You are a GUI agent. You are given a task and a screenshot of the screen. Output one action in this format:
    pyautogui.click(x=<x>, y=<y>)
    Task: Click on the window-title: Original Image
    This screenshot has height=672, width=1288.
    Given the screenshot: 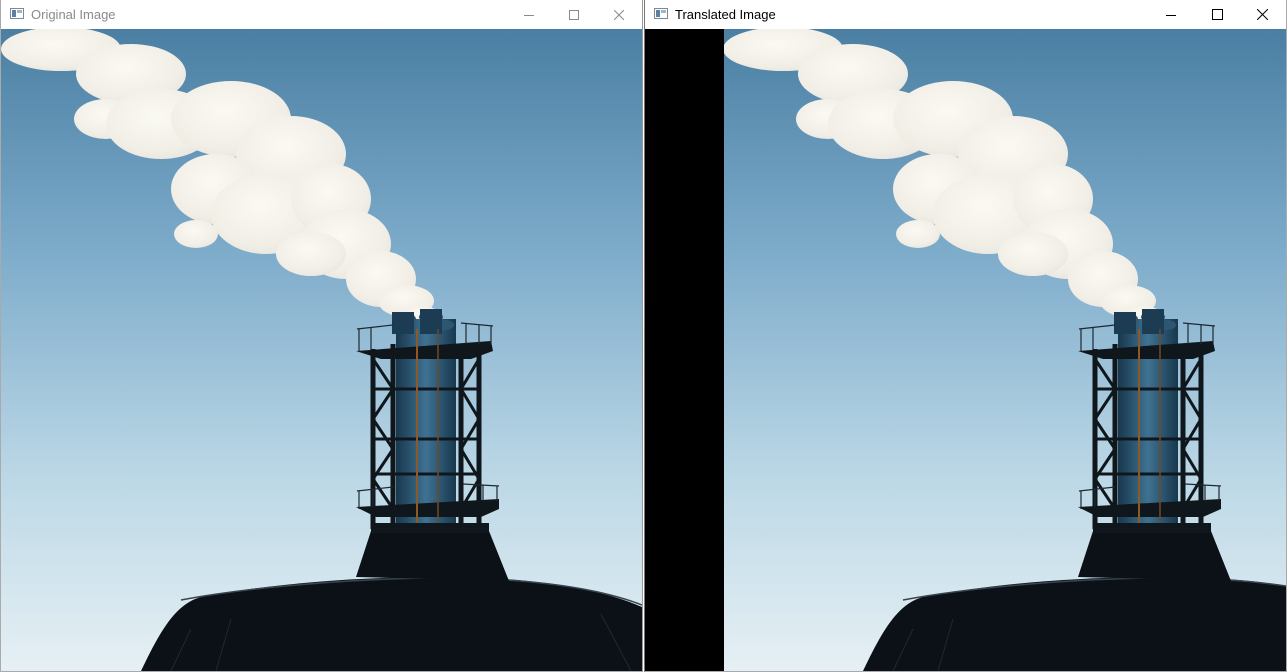 What is the action you would take?
    pyautogui.click(x=73, y=14)
    